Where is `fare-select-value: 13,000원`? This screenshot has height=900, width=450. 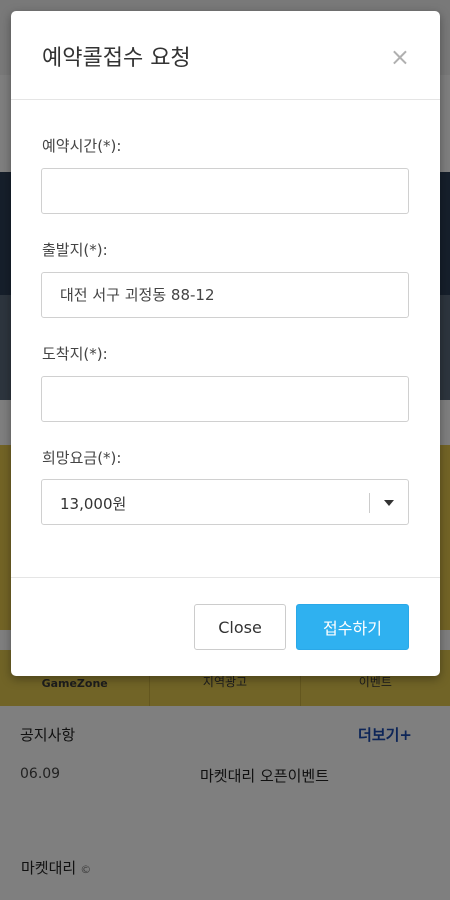
fare-select-value: 13,000원 is located at coordinates (93, 504).